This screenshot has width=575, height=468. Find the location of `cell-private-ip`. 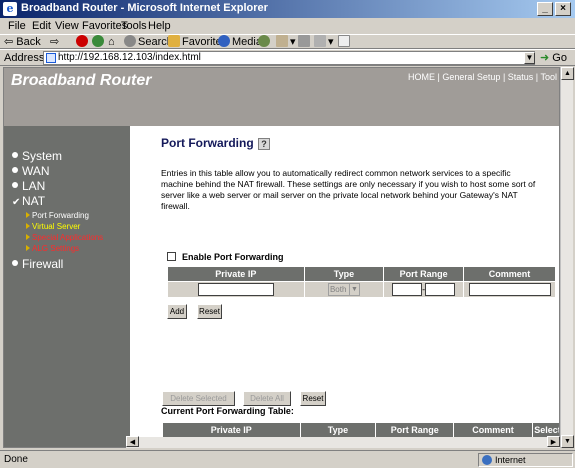

cell-private-ip is located at coordinates (236, 289).